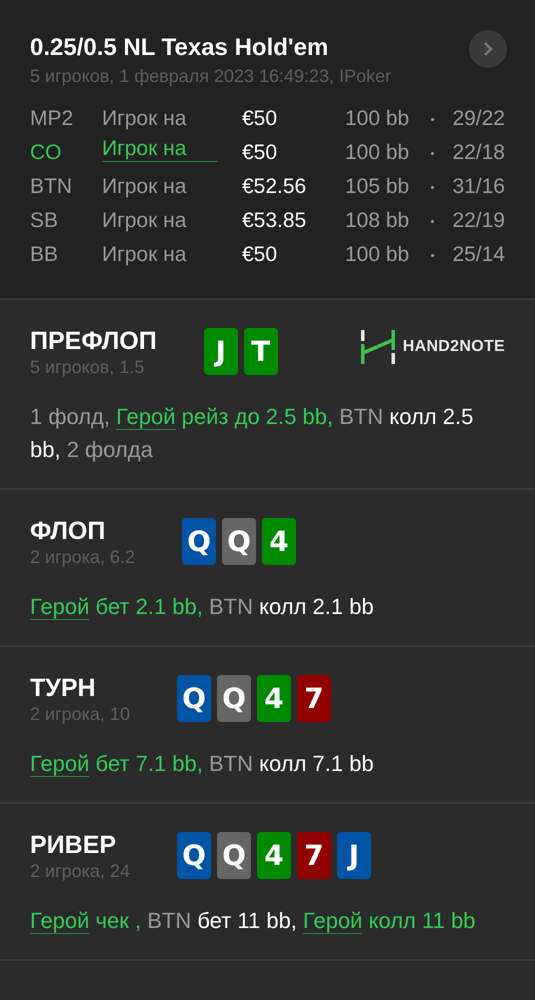 This screenshot has height=1000, width=535. What do you see at coordinates (202, 607) in the screenshot?
I see `action-line: Герой бет 2.1 bb, BTN колл 2.1 bb` at bounding box center [202, 607].